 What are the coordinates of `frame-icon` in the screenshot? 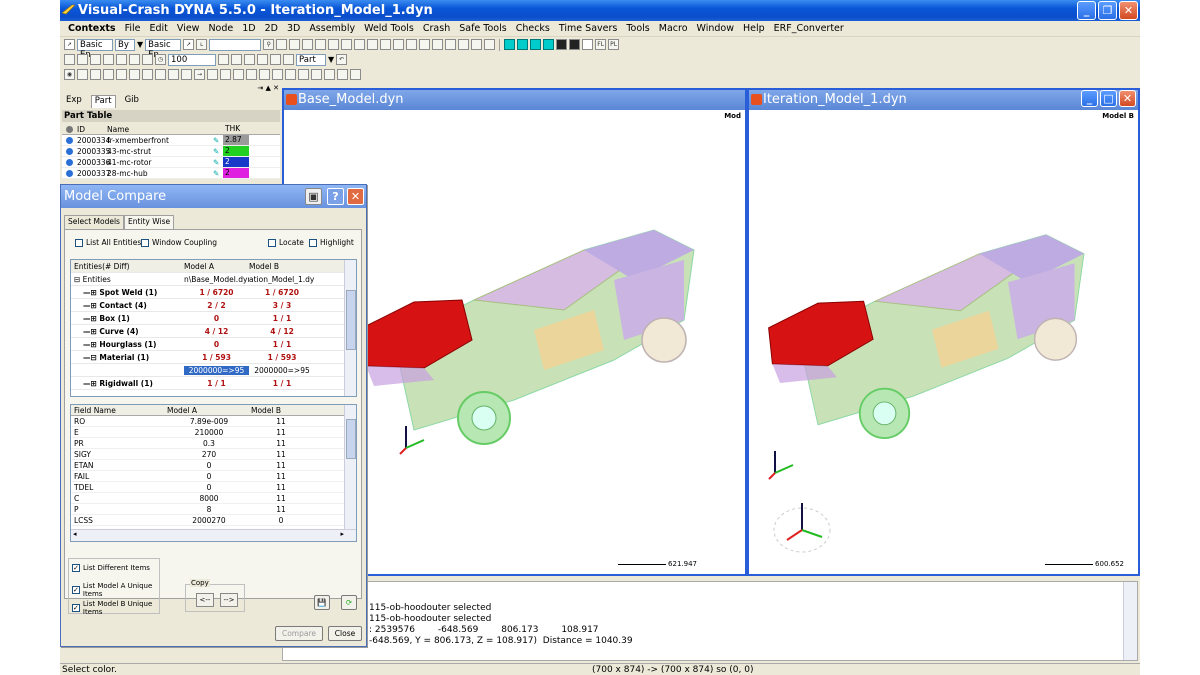 It's located at (588, 44).